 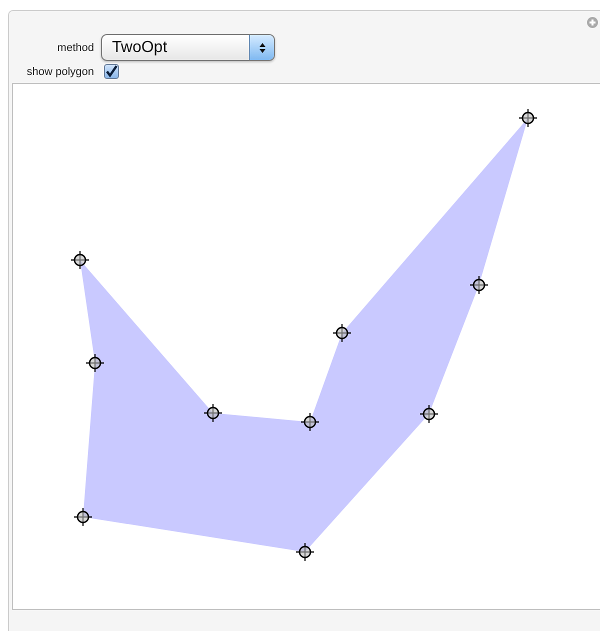 I want to click on show-polygon-label: show polygon, so click(x=60, y=72).